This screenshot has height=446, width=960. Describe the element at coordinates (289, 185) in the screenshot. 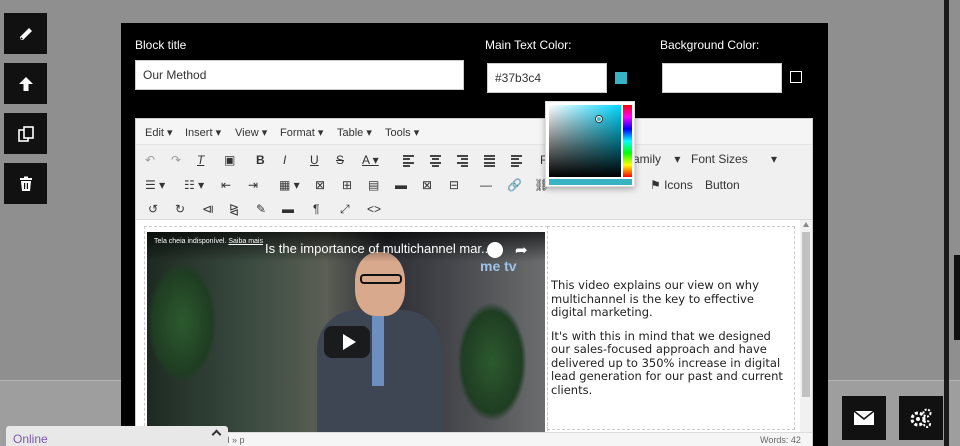

I see `table-icon: ▦ ▾` at that location.